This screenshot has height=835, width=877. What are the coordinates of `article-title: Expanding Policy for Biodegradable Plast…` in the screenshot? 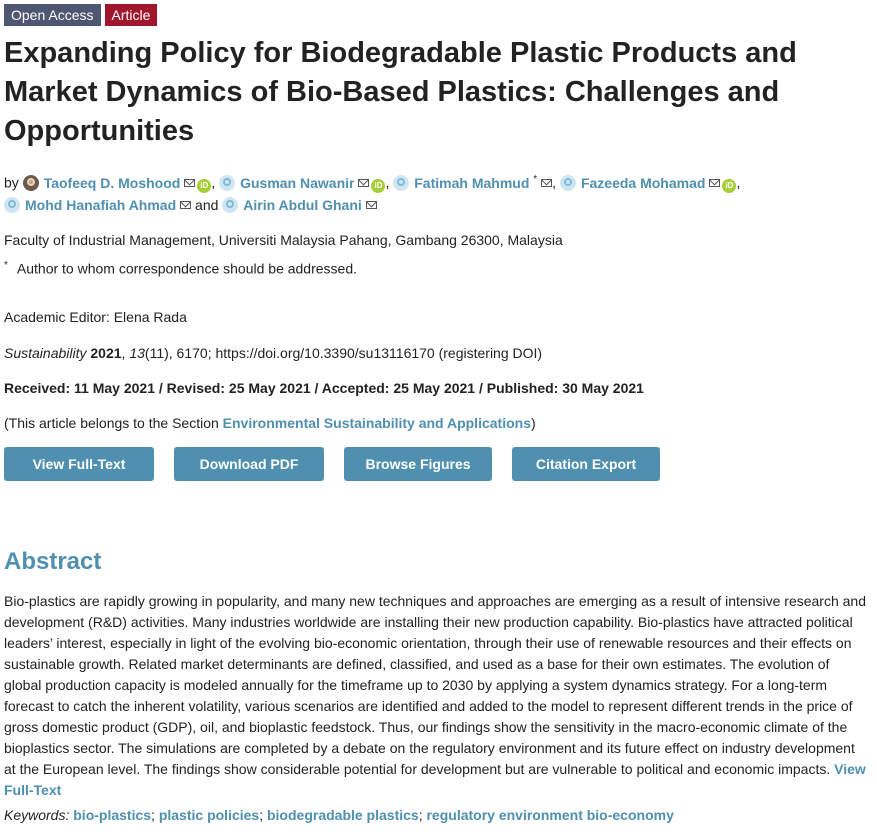 It's located at (400, 92).